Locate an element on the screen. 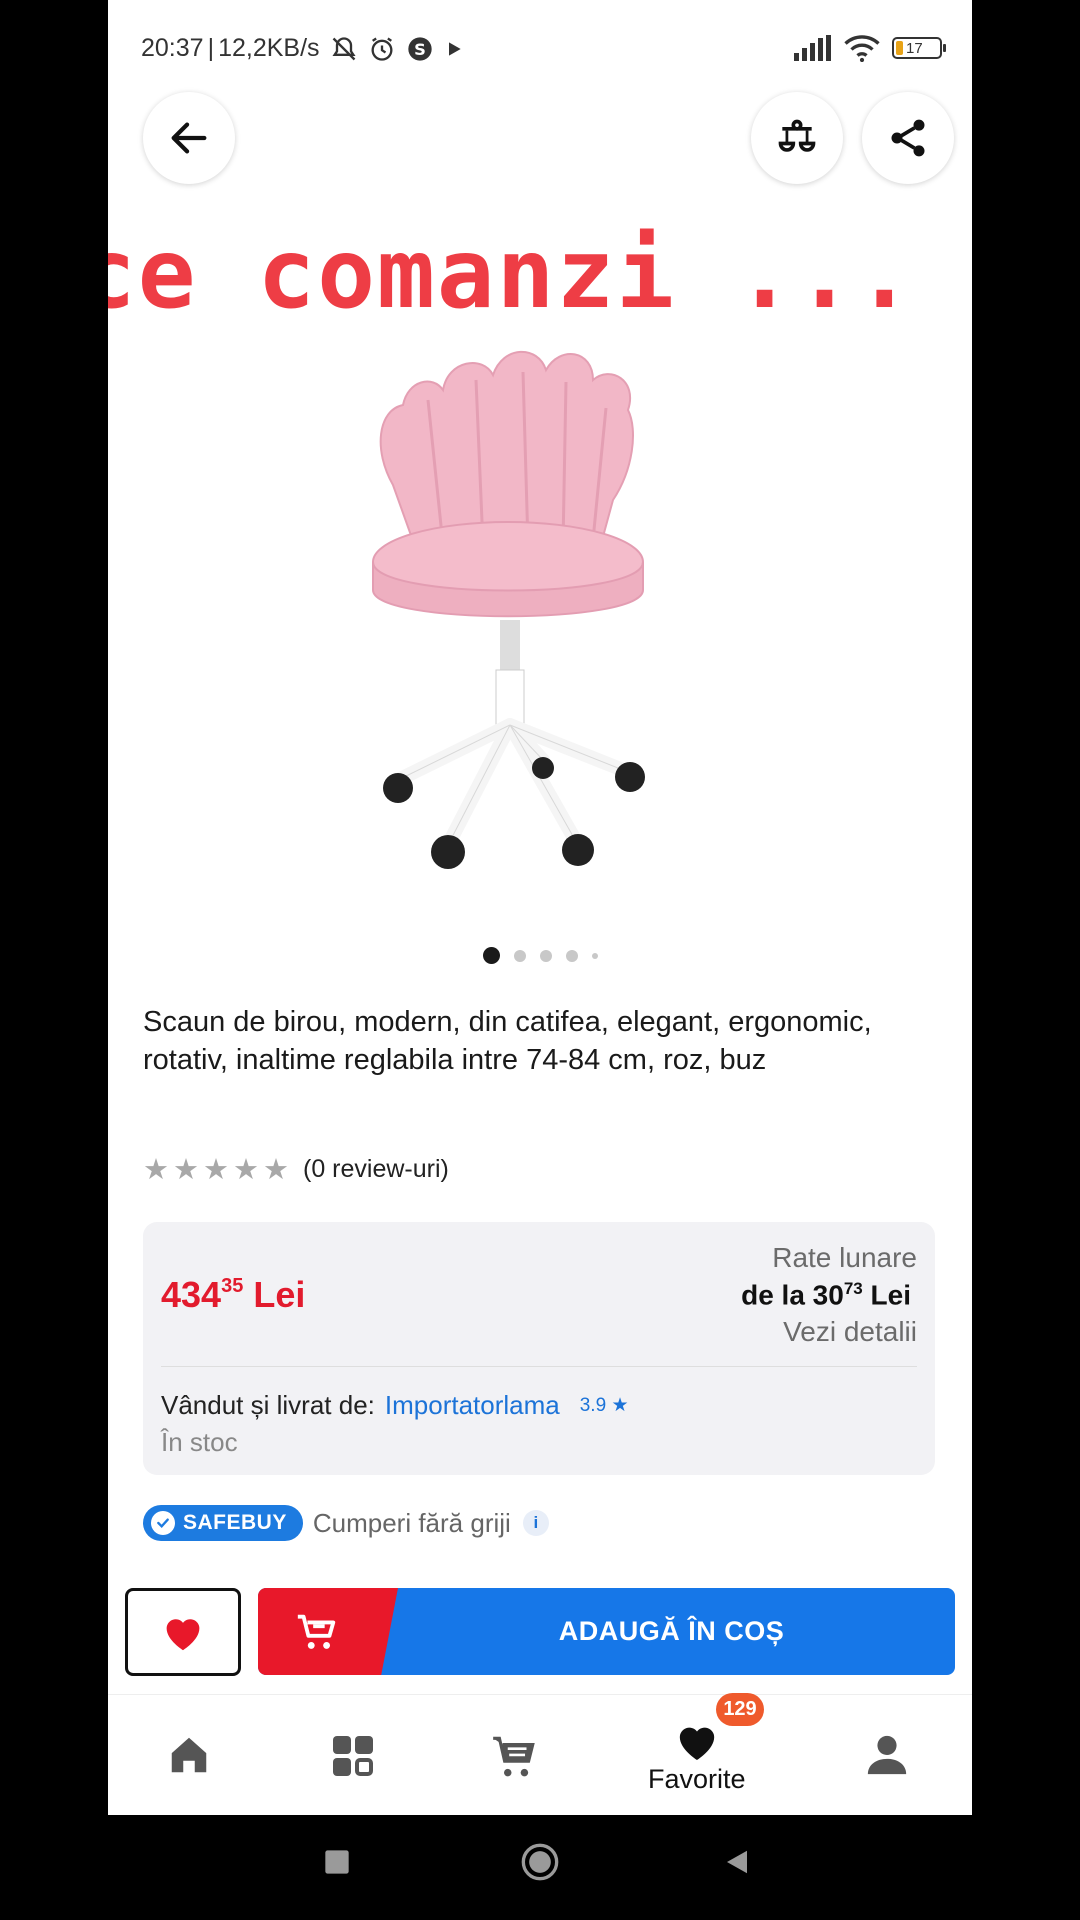  status-bar: 20:37 | 12,2KB/s S 17 is located at coordinates (540, 50).